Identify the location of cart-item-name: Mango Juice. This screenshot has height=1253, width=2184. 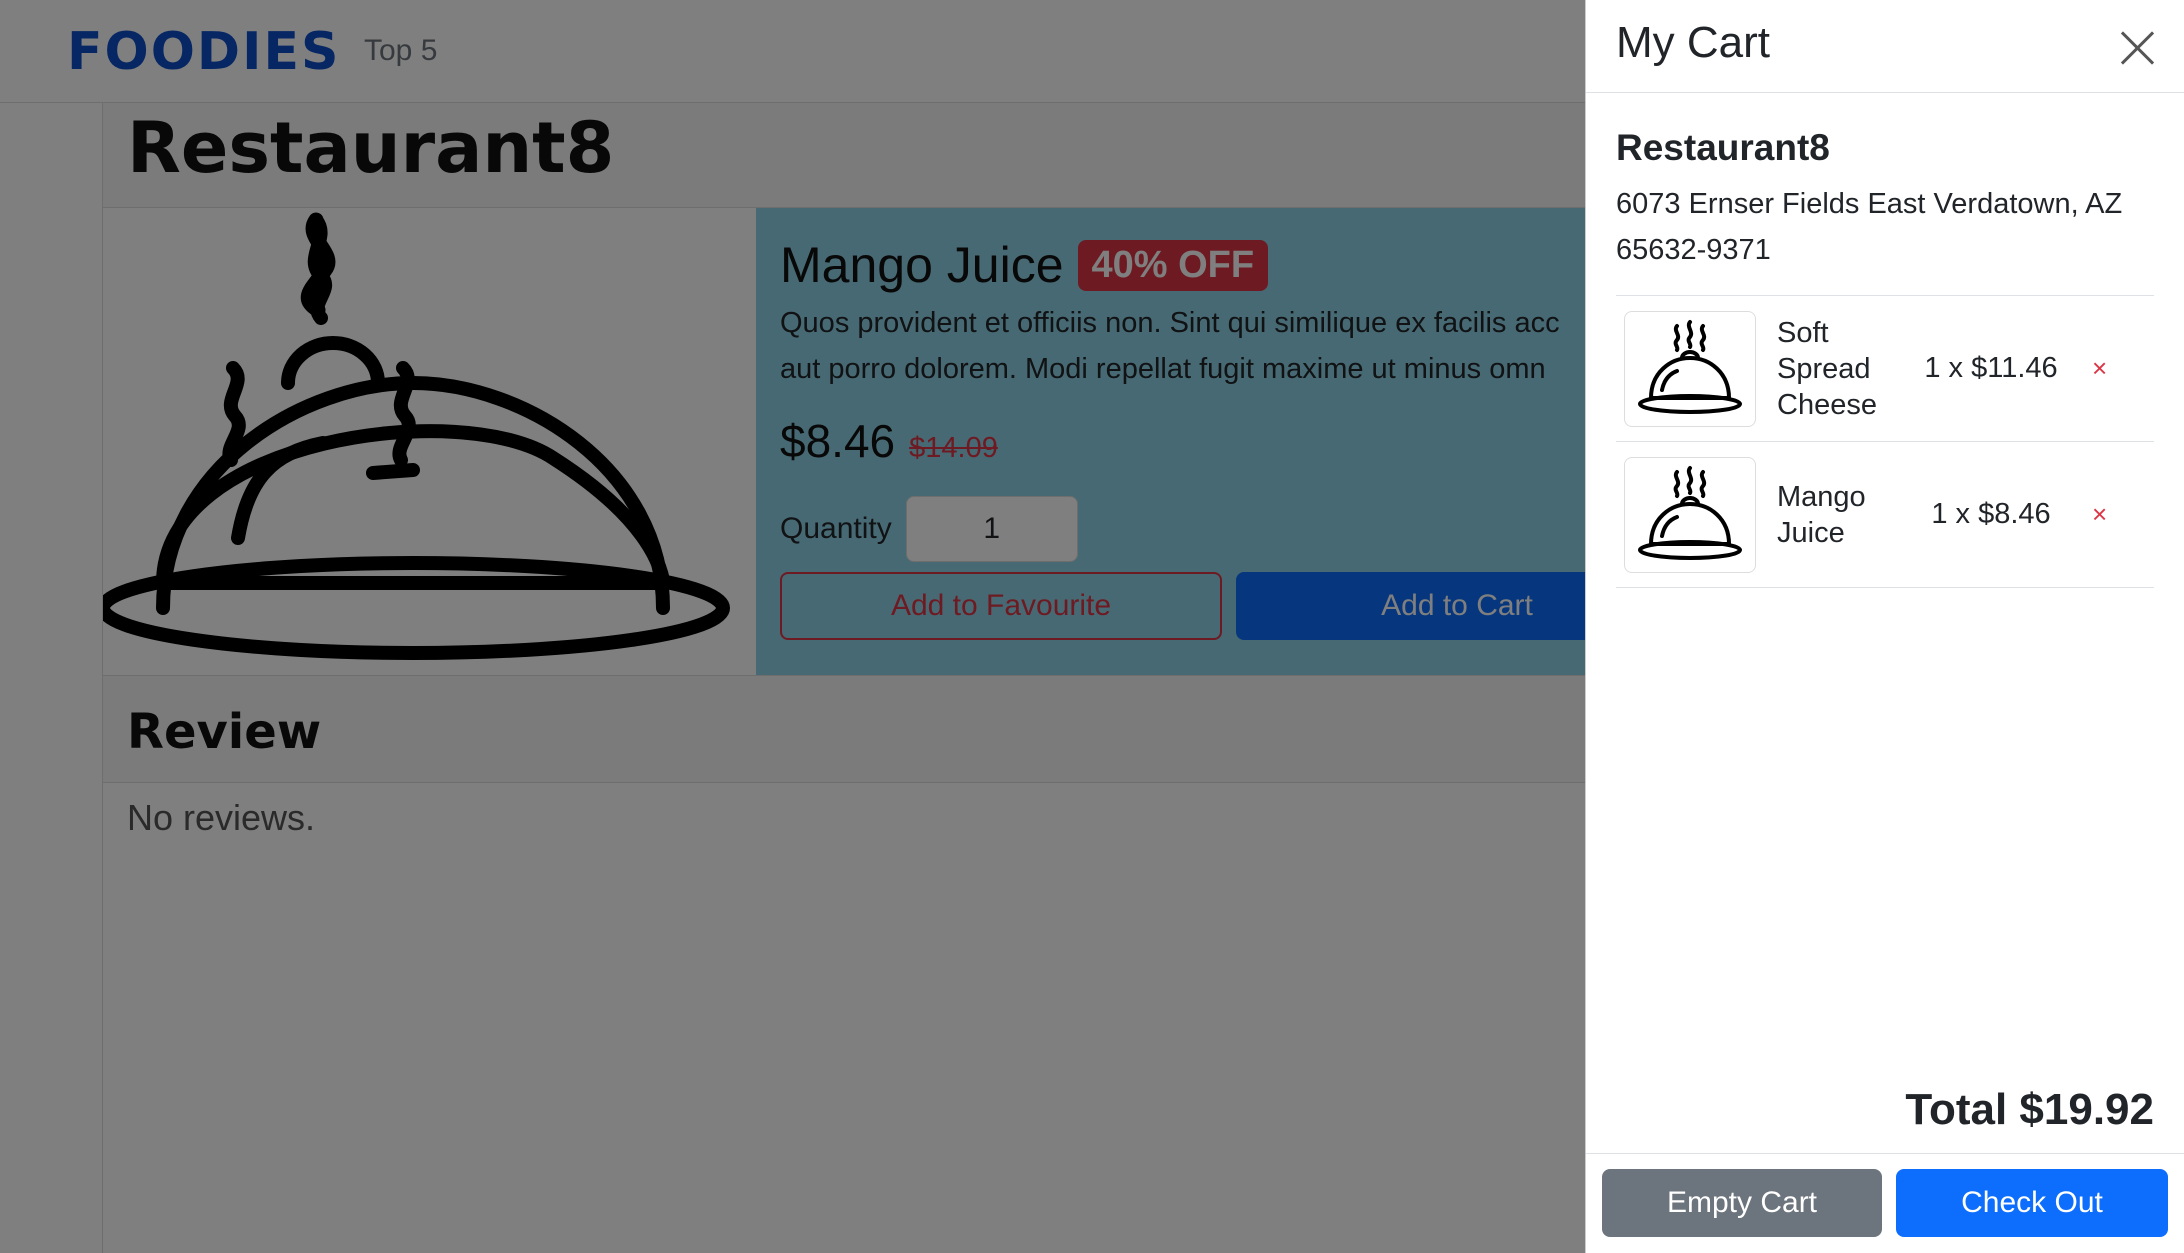
(1821, 514).